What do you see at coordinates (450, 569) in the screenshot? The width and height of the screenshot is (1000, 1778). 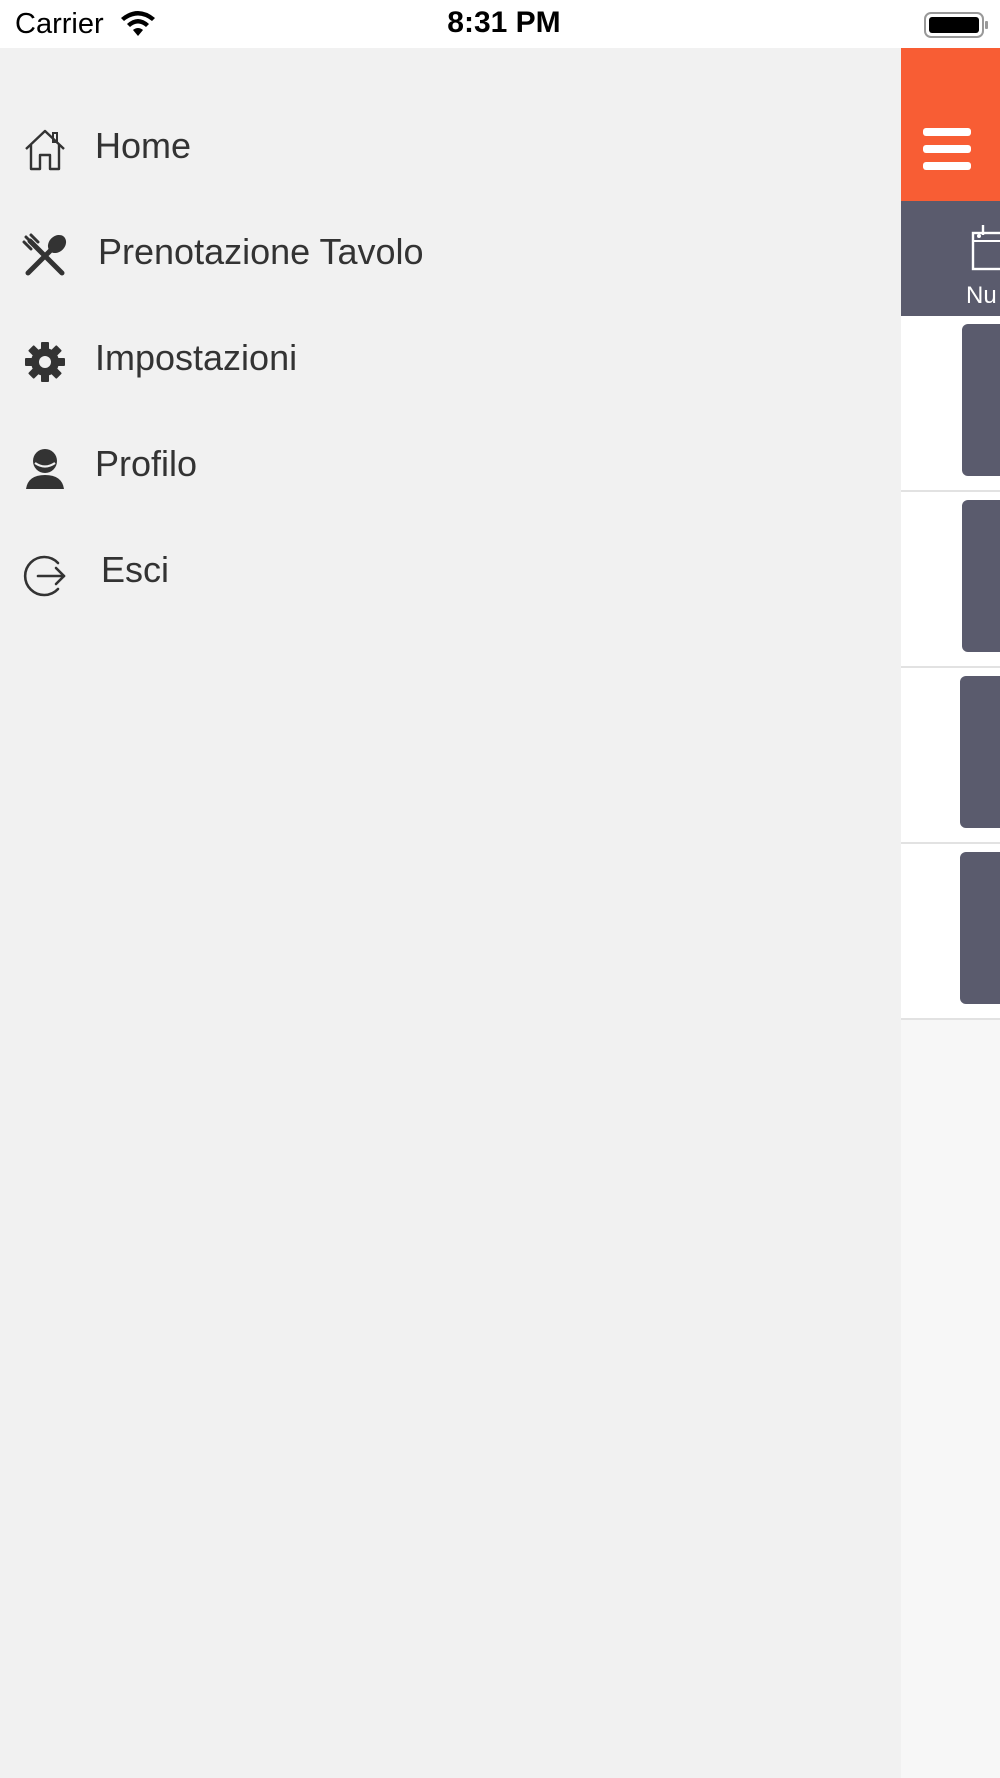 I see `drawer-item-logout: Esci` at bounding box center [450, 569].